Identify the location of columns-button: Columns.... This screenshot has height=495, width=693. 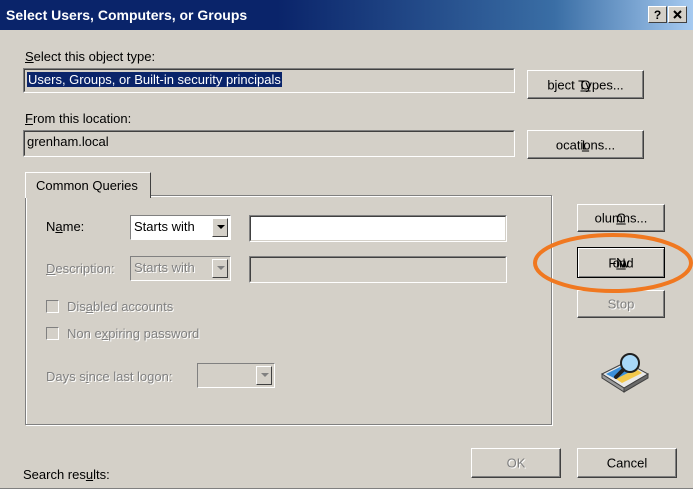
(621, 218).